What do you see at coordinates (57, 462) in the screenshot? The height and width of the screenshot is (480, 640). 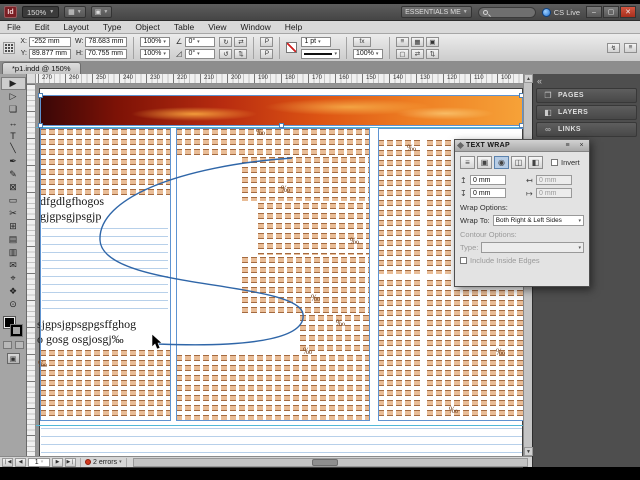 I see `next-page-button: ▶` at bounding box center [57, 462].